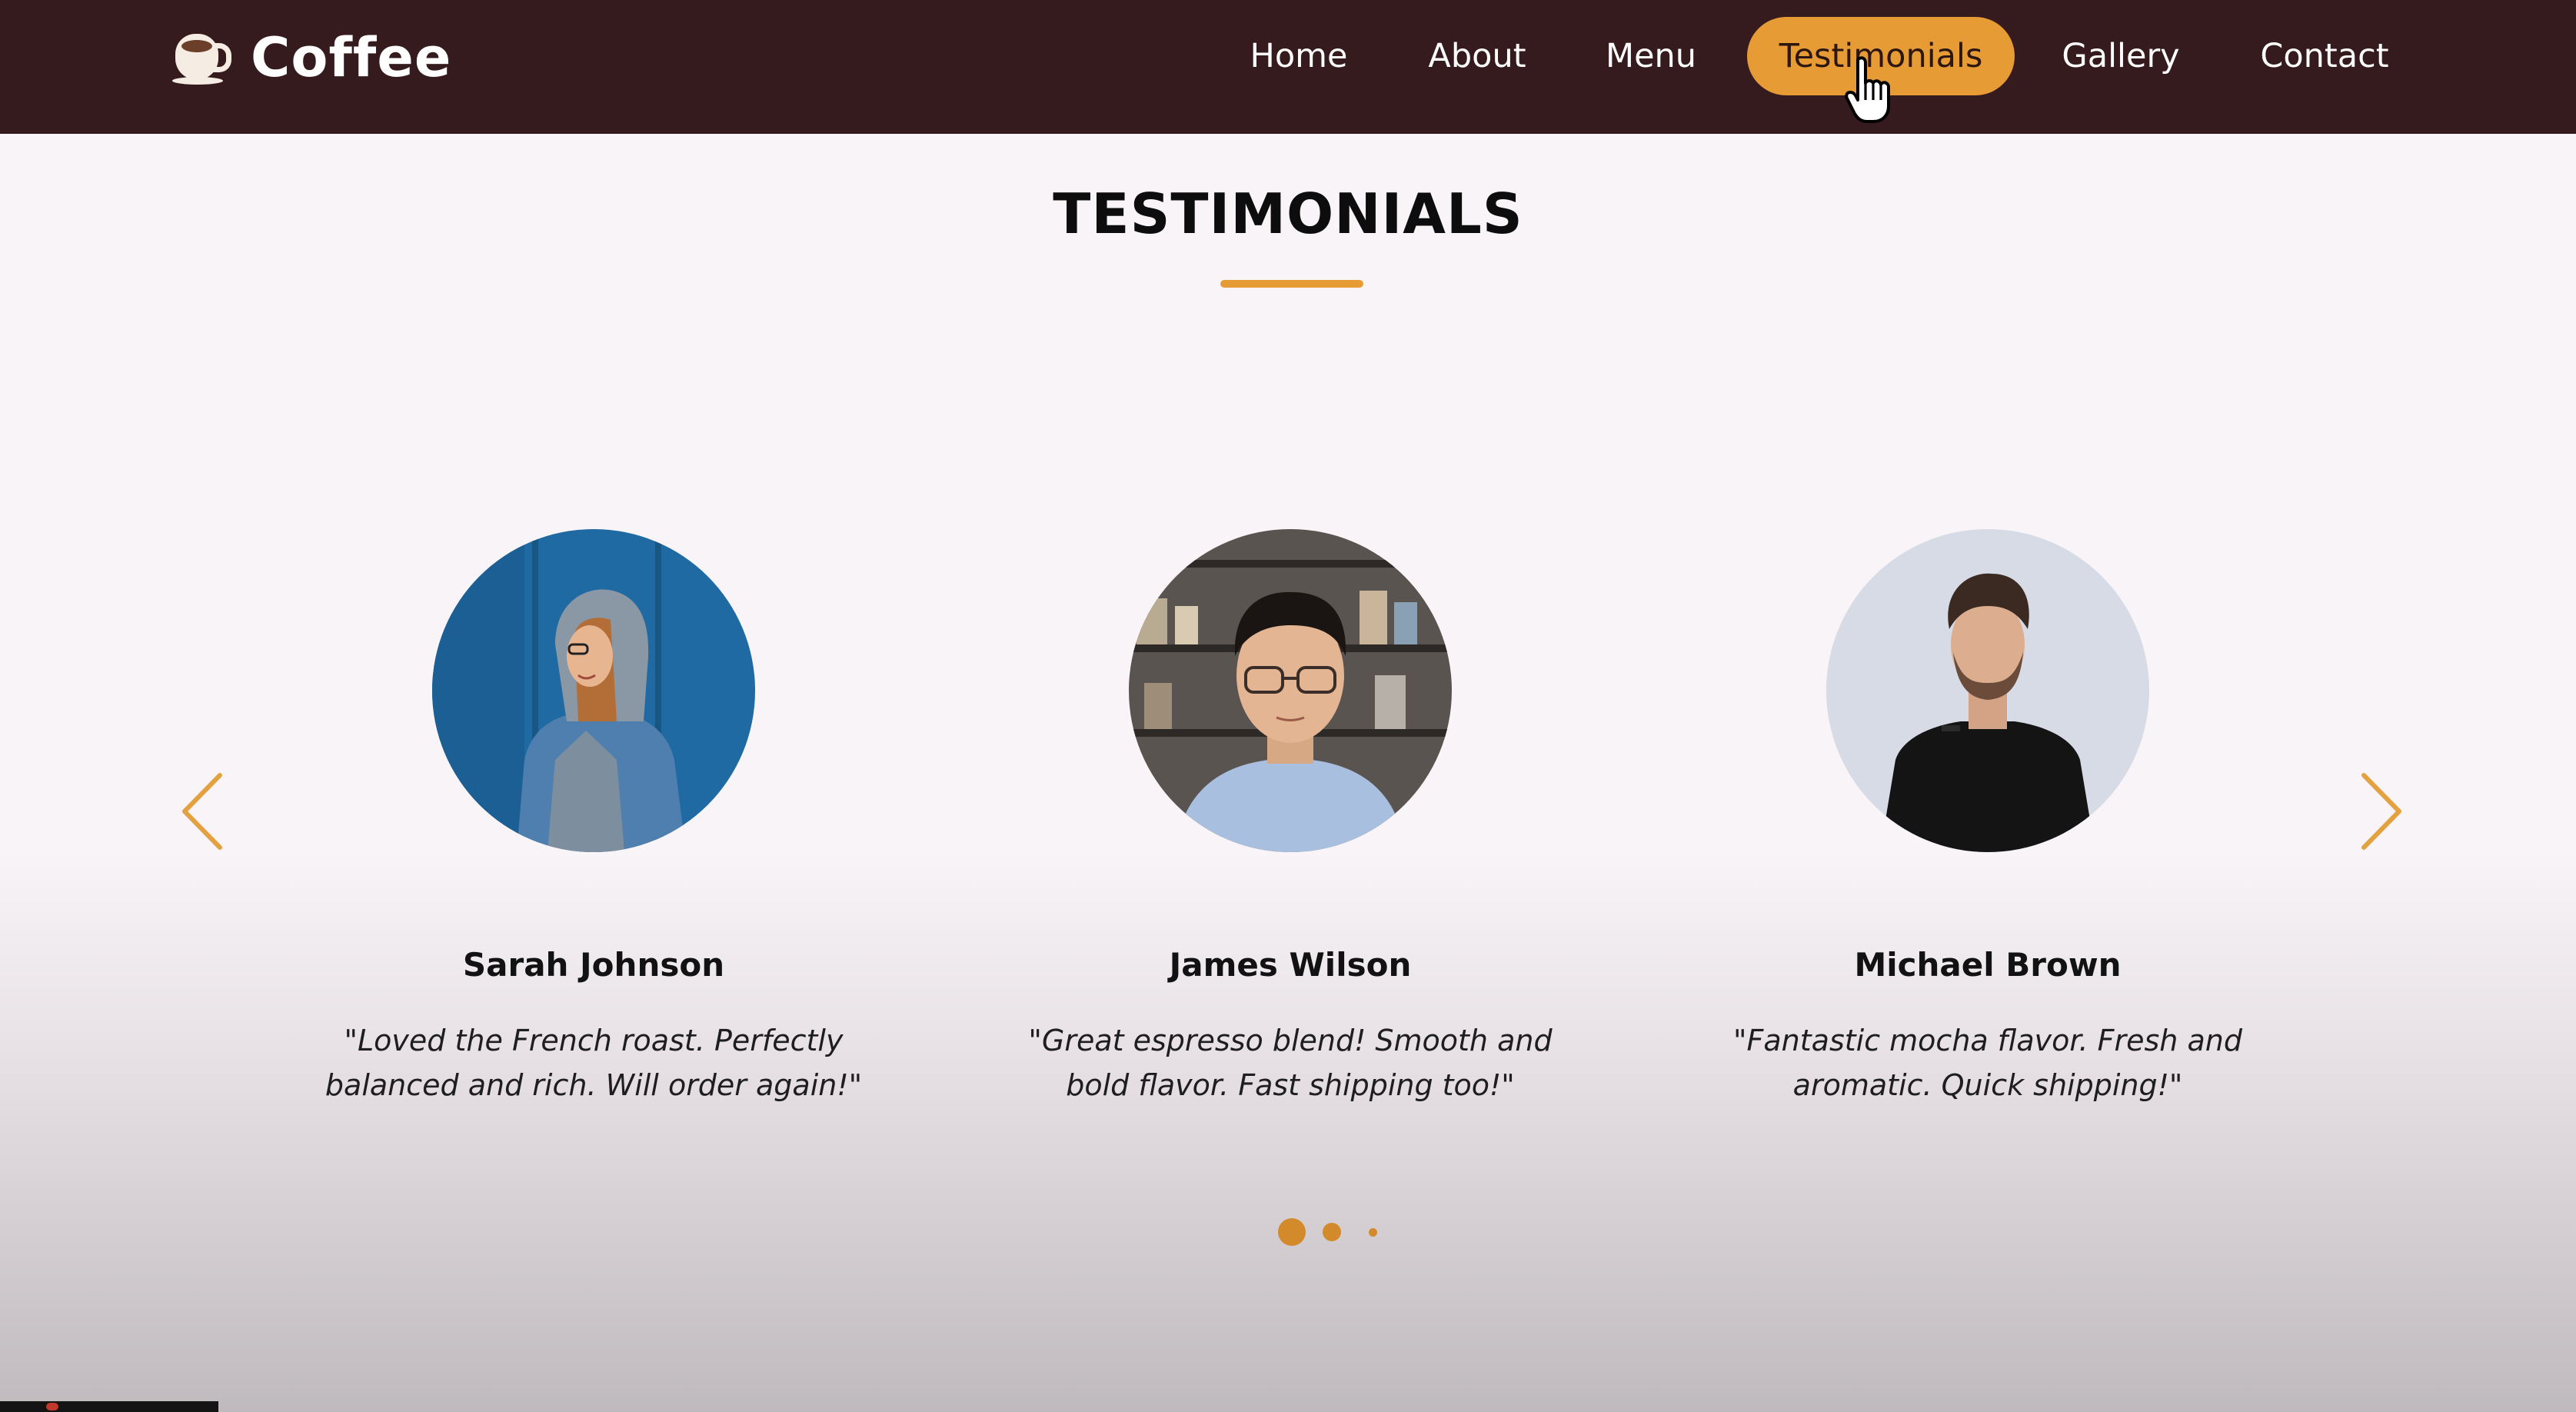  I want to click on nav-link-gallery: Gallery, so click(2121, 56).